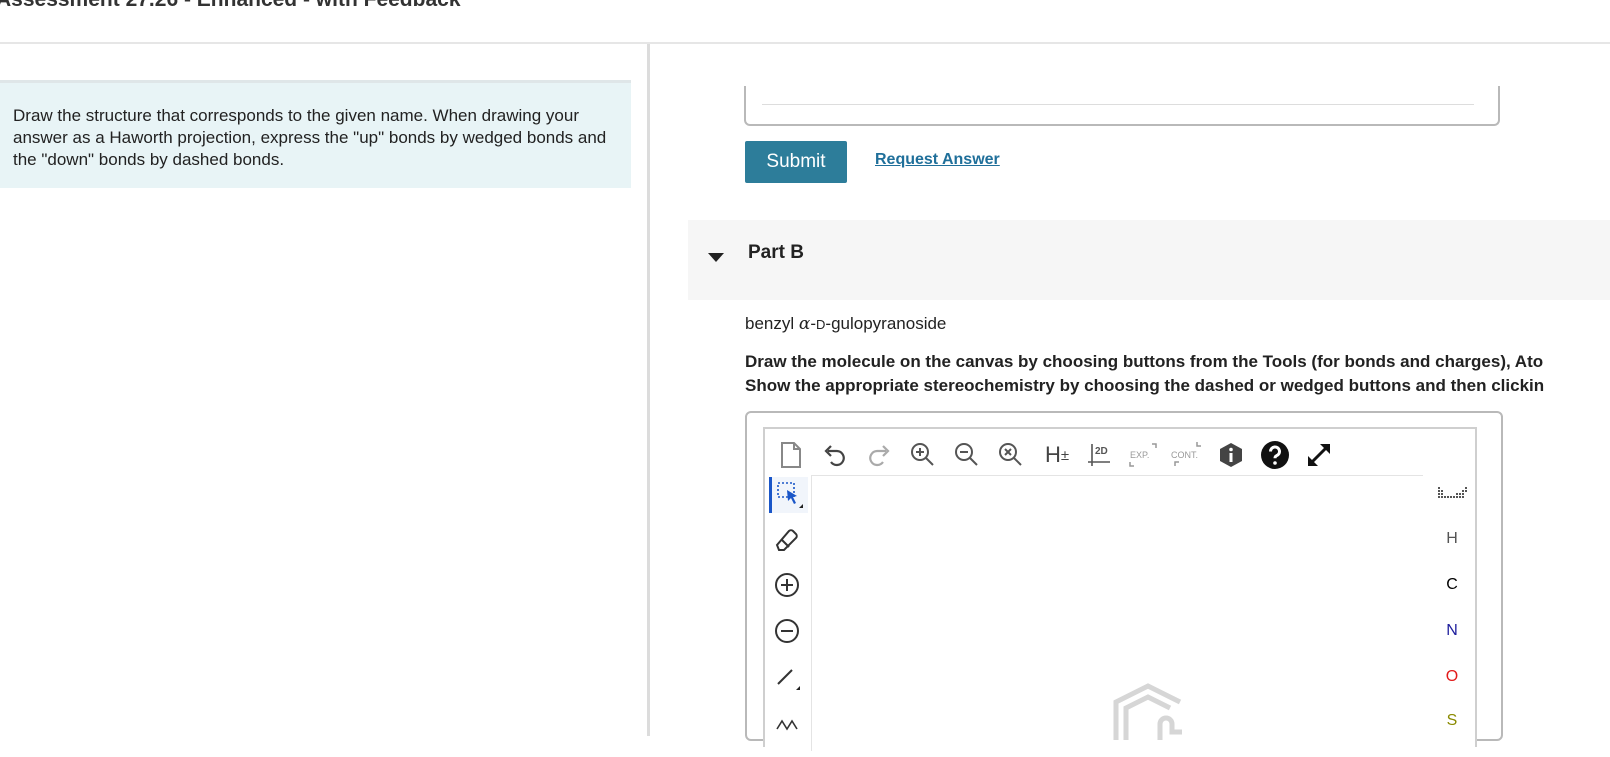 The width and height of the screenshot is (1610, 757). What do you see at coordinates (967, 455) in the screenshot?
I see `zoom-out-icon` at bounding box center [967, 455].